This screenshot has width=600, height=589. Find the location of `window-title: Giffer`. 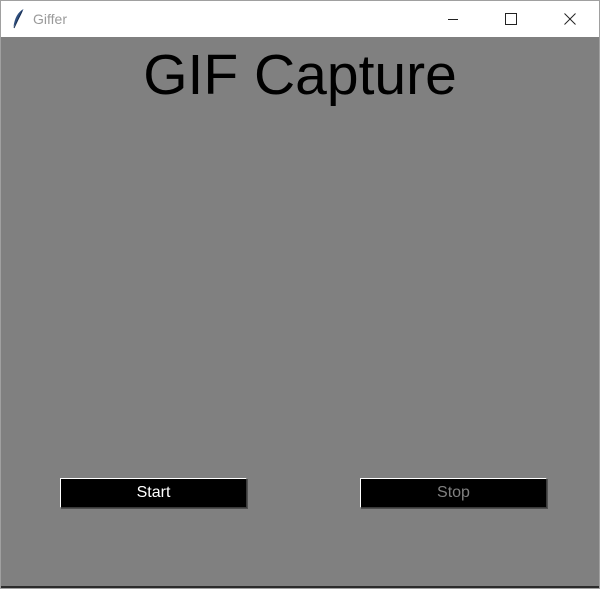

window-title: Giffer is located at coordinates (50, 19).